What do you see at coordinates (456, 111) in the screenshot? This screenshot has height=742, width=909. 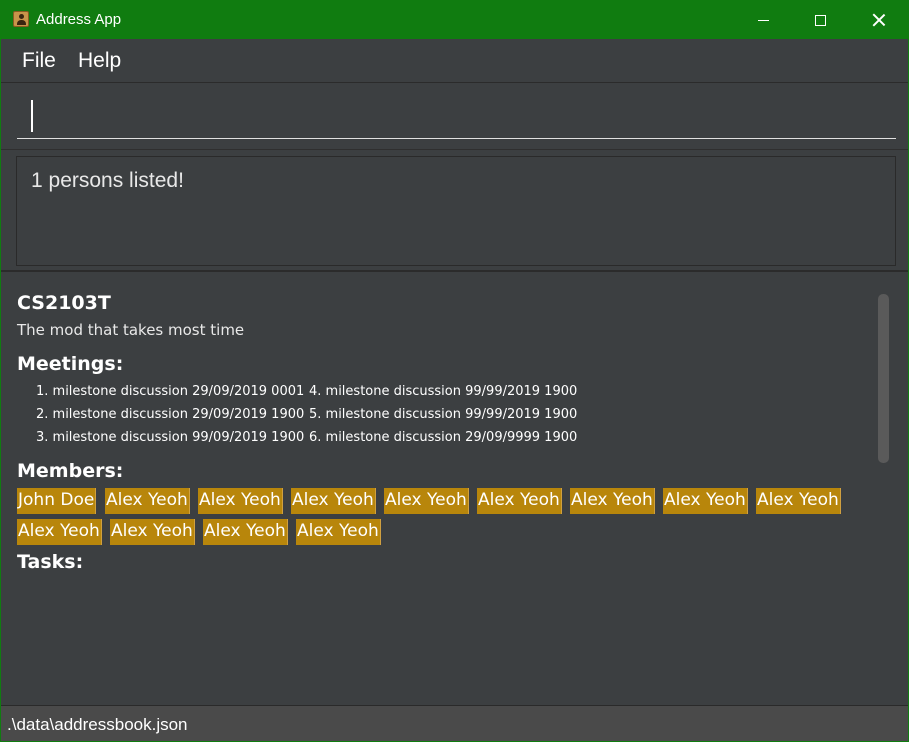 I see `command-input` at bounding box center [456, 111].